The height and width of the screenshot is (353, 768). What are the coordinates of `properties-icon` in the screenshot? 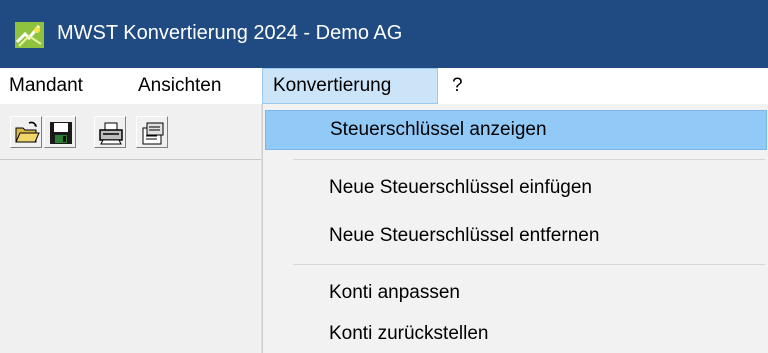 It's located at (152, 132).